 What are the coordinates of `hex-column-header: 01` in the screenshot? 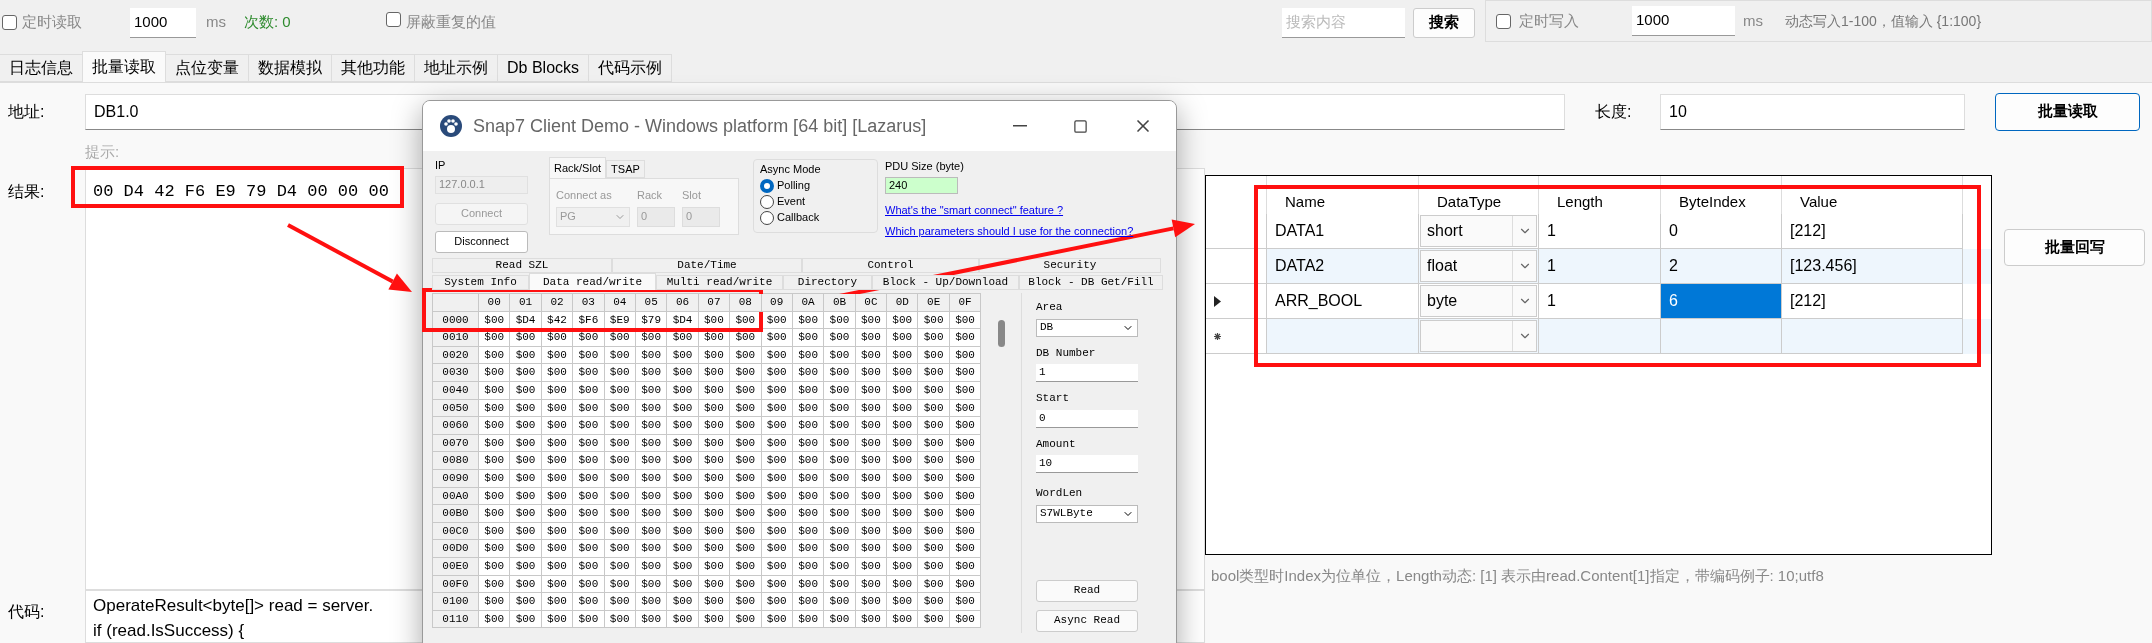 It's located at (526, 303).